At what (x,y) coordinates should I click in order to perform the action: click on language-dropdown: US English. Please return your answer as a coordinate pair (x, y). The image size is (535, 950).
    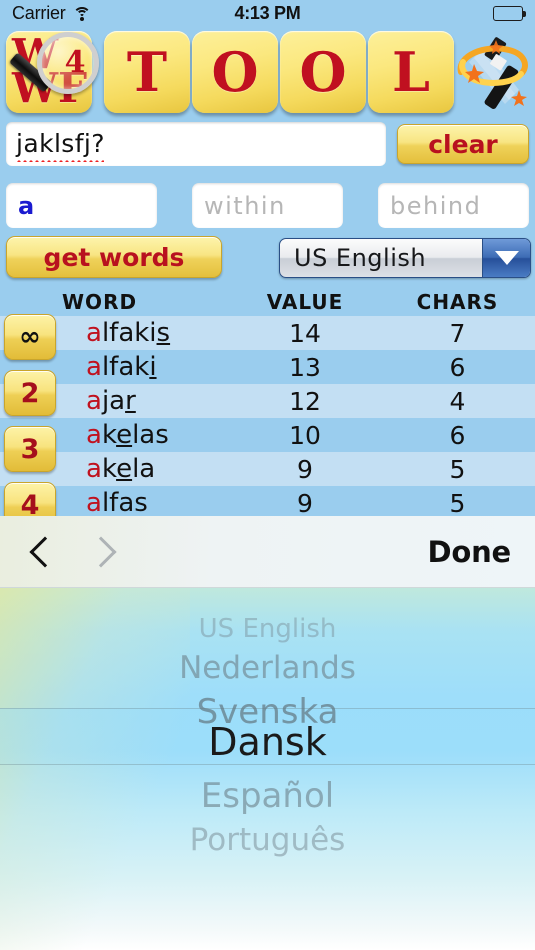
    Looking at the image, I should click on (405, 258).